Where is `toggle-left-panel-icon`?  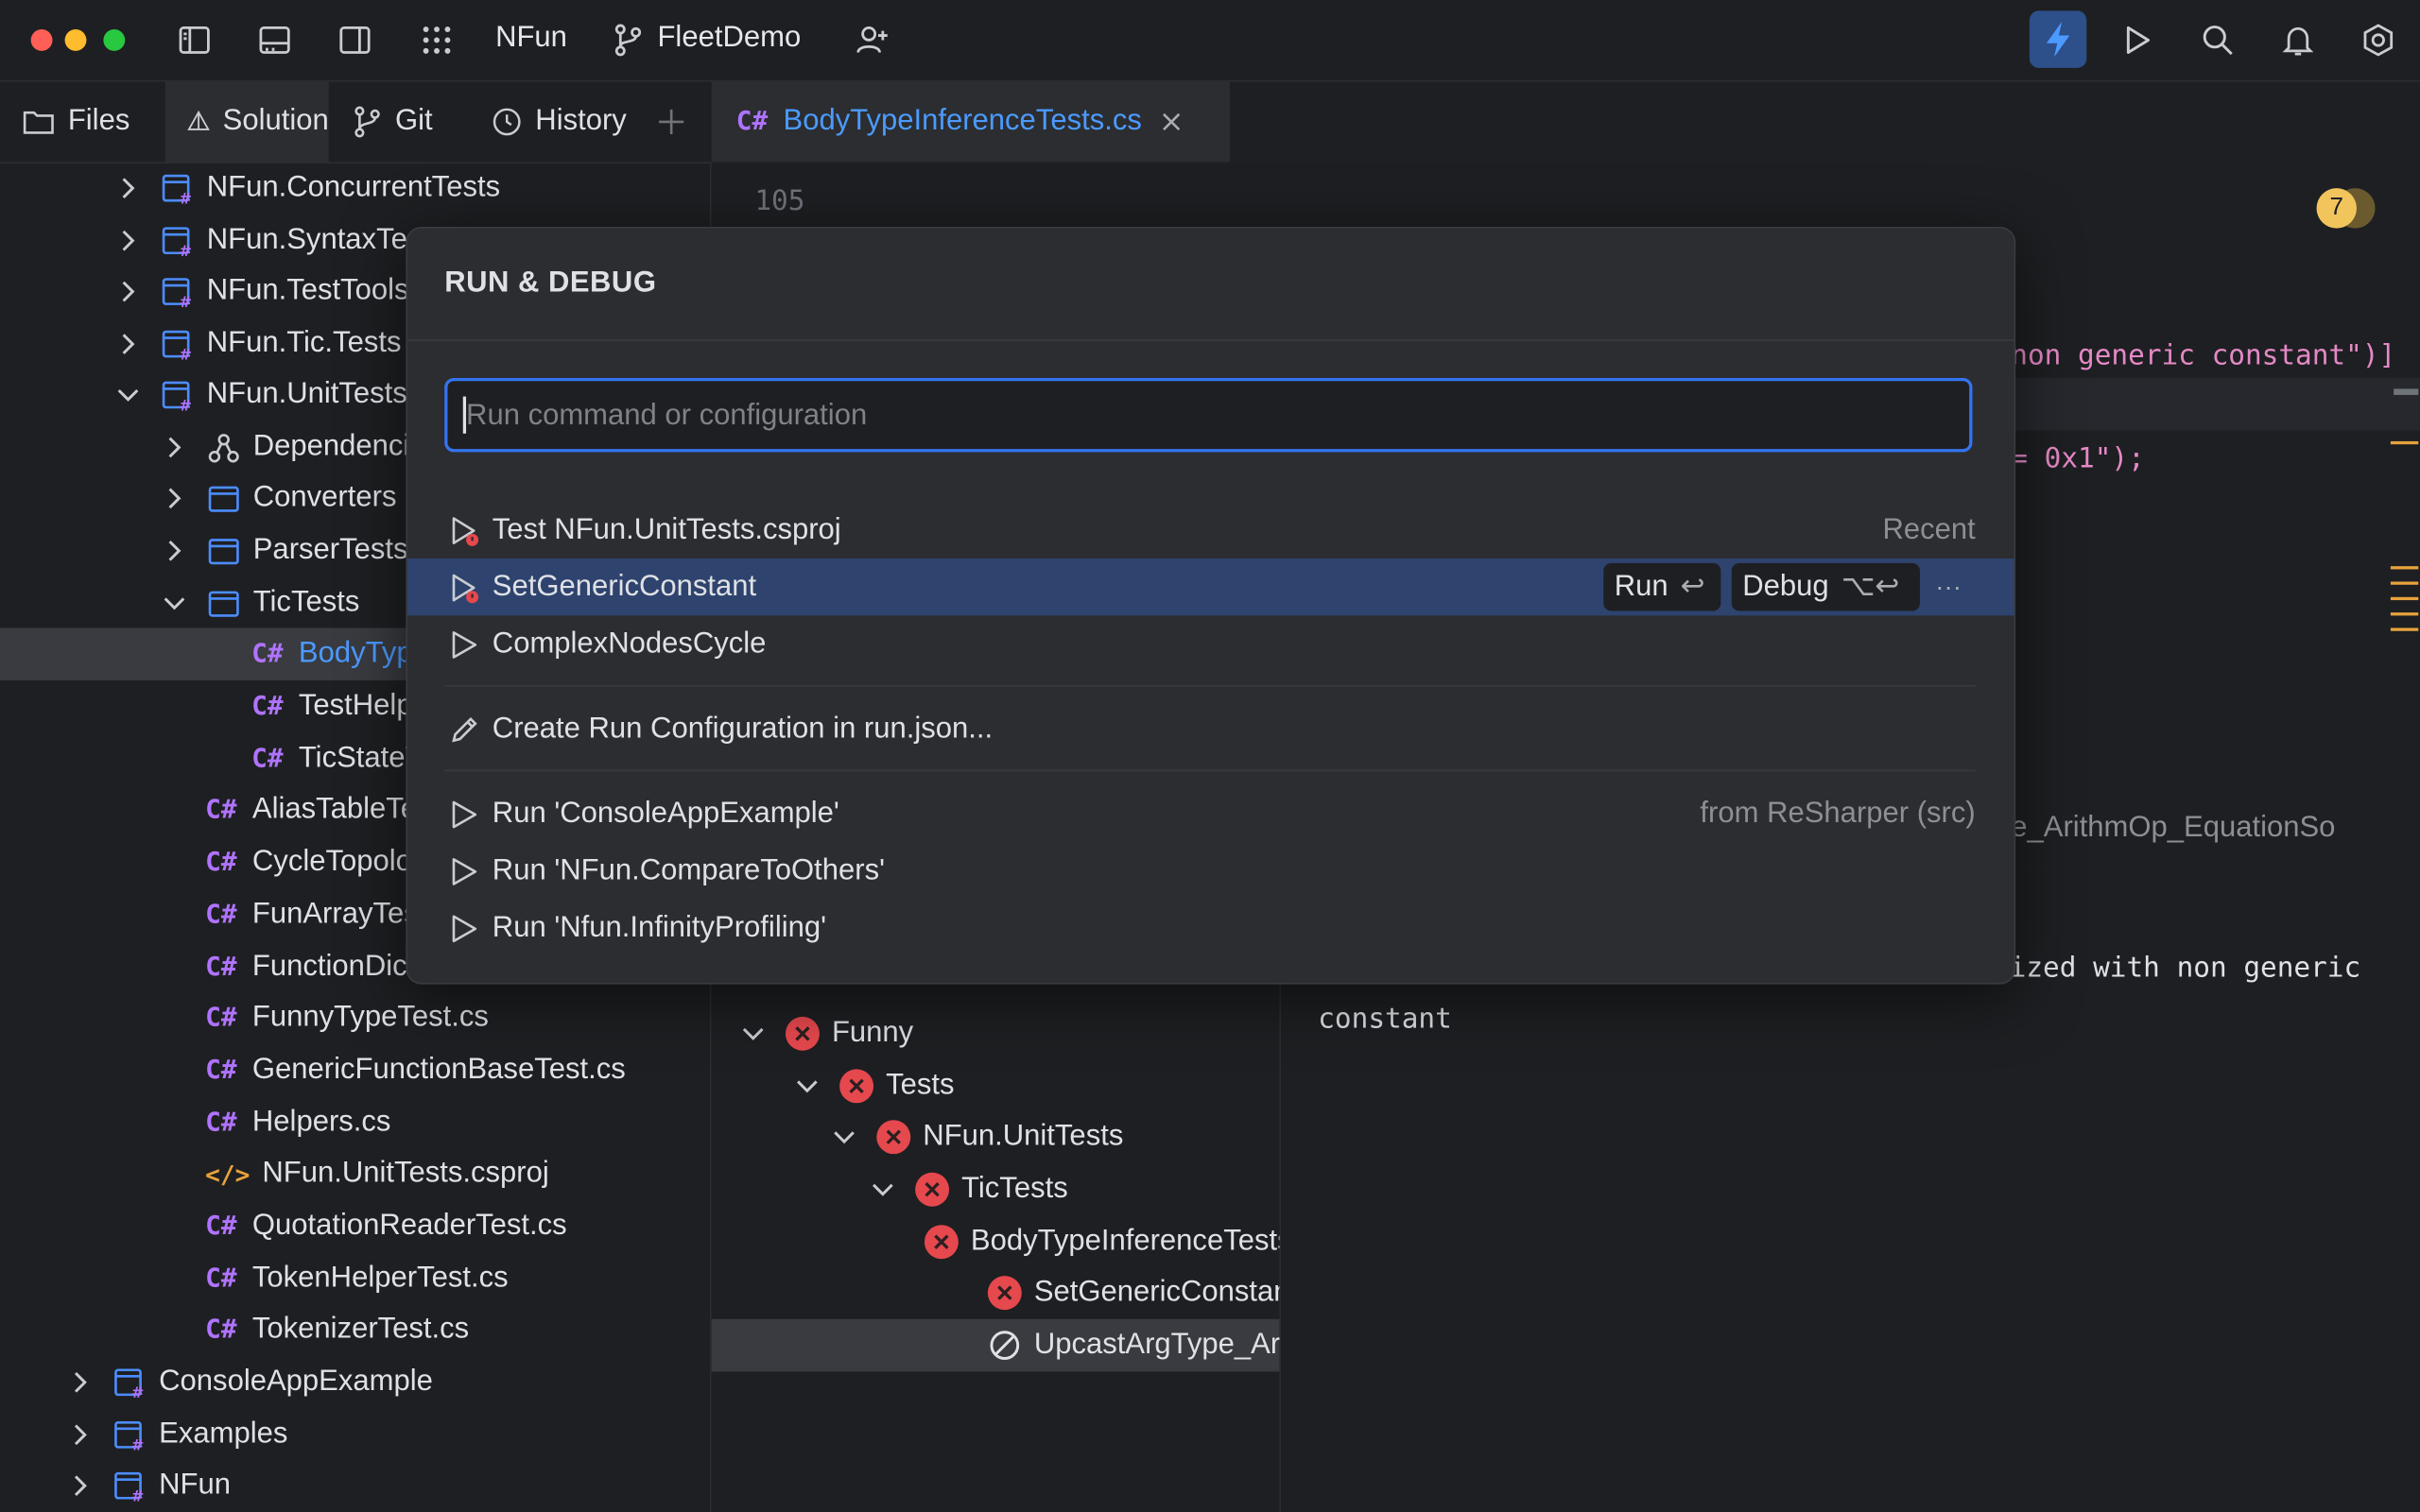
toggle-left-panel-icon is located at coordinates (194, 40).